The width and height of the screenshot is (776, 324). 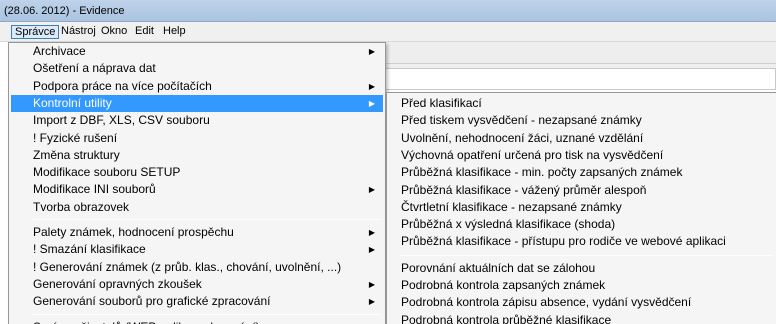 What do you see at coordinates (94, 68) in the screenshot?
I see `menu-item-label: Ošetření a náprava dat` at bounding box center [94, 68].